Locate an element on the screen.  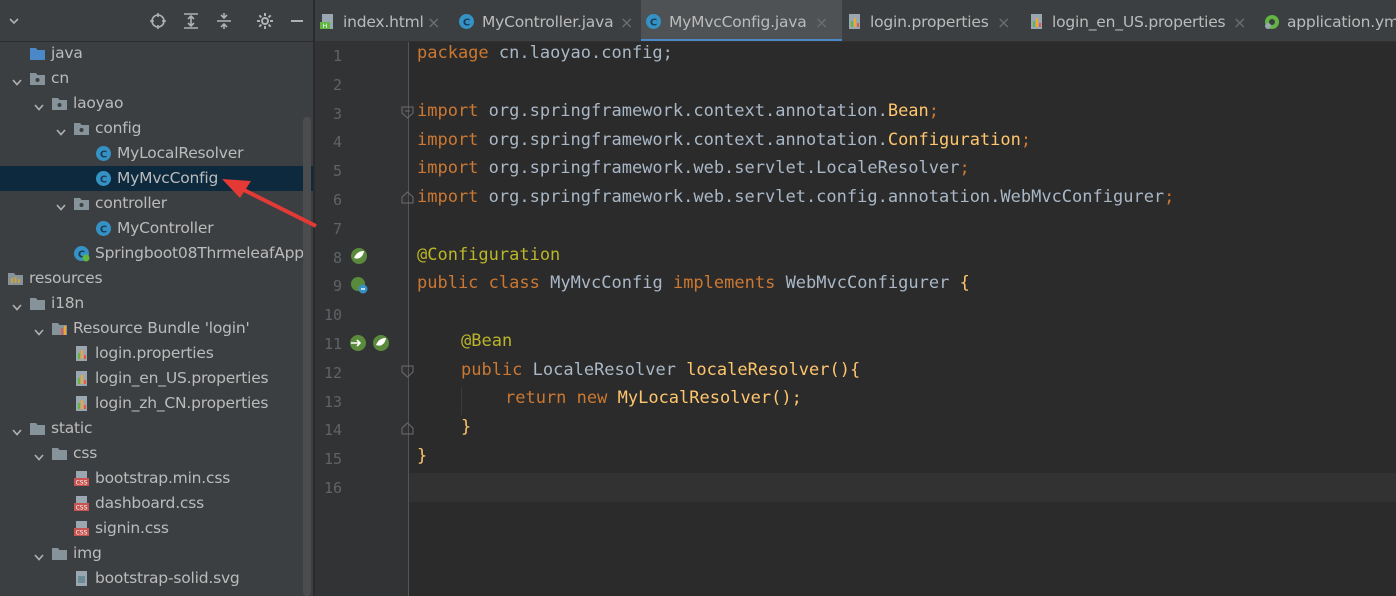
tab-label: login_en_US.properties is located at coordinates (1139, 22).